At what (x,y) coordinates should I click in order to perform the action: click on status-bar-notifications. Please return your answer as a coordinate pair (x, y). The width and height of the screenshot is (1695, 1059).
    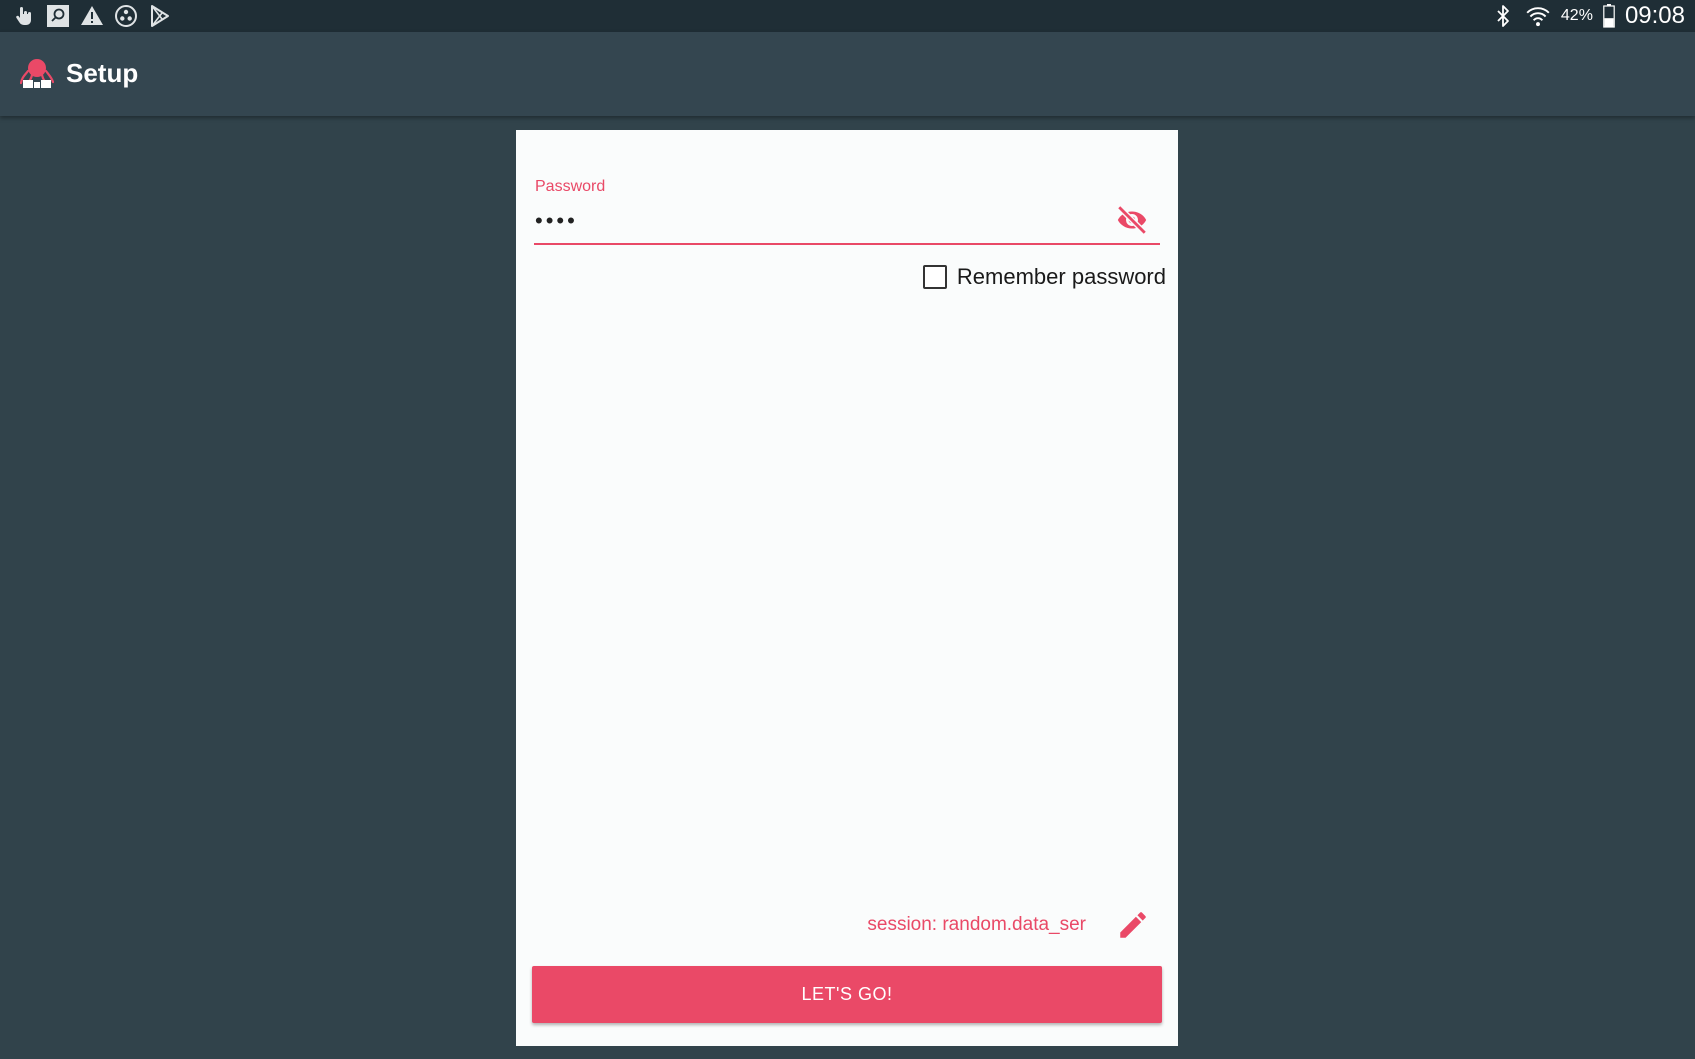
    Looking at the image, I should click on (92, 16).